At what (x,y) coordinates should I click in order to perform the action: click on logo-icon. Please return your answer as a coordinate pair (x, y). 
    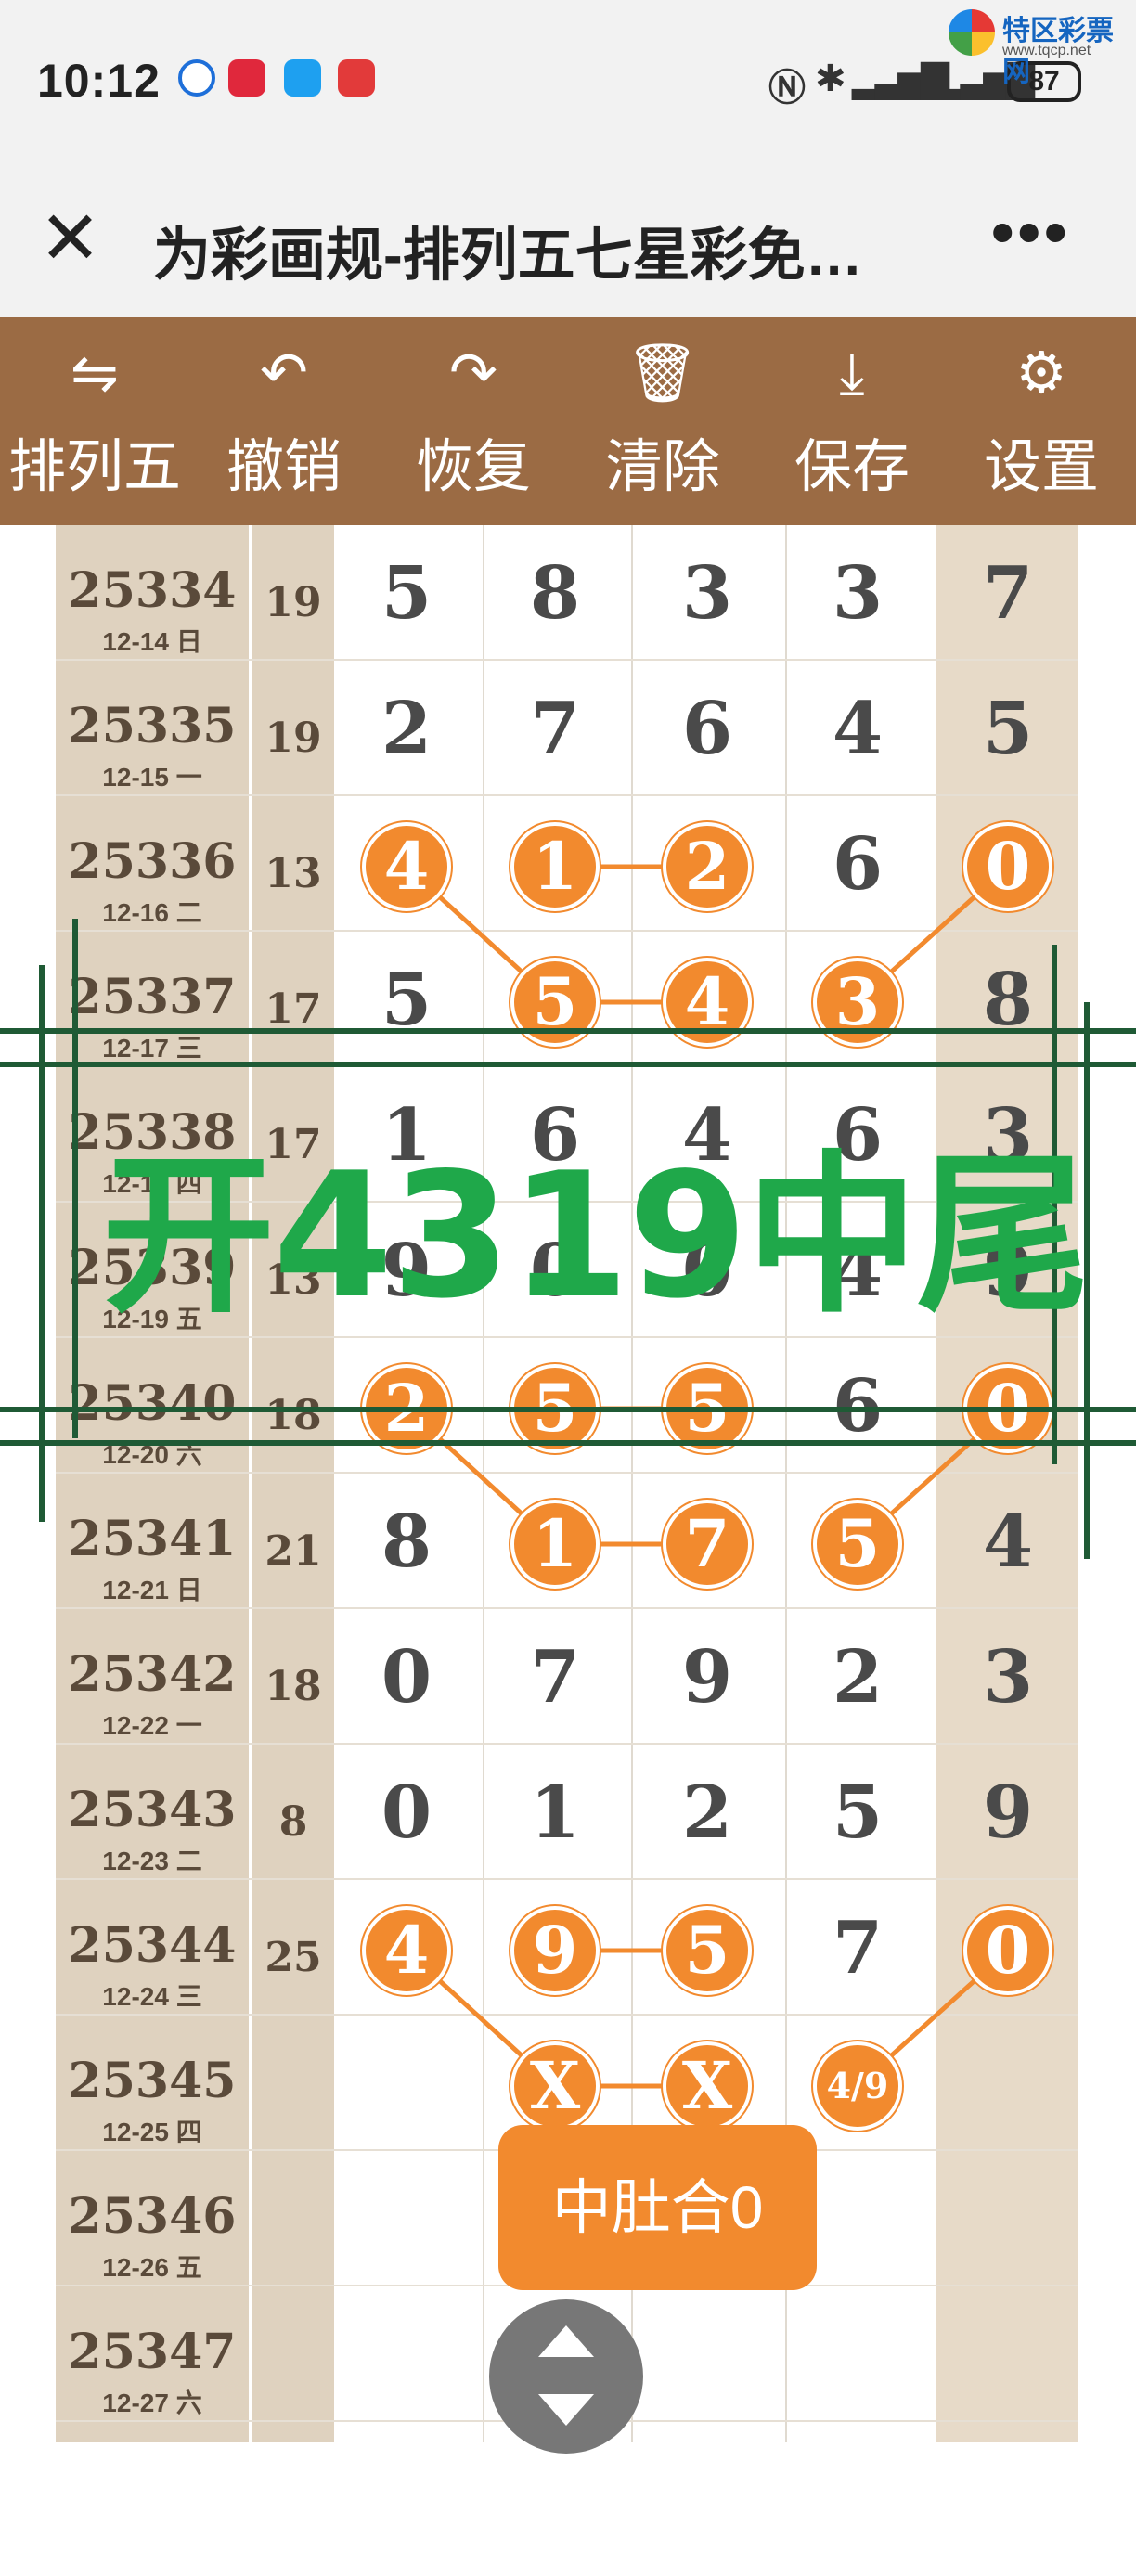
    Looking at the image, I should click on (972, 32).